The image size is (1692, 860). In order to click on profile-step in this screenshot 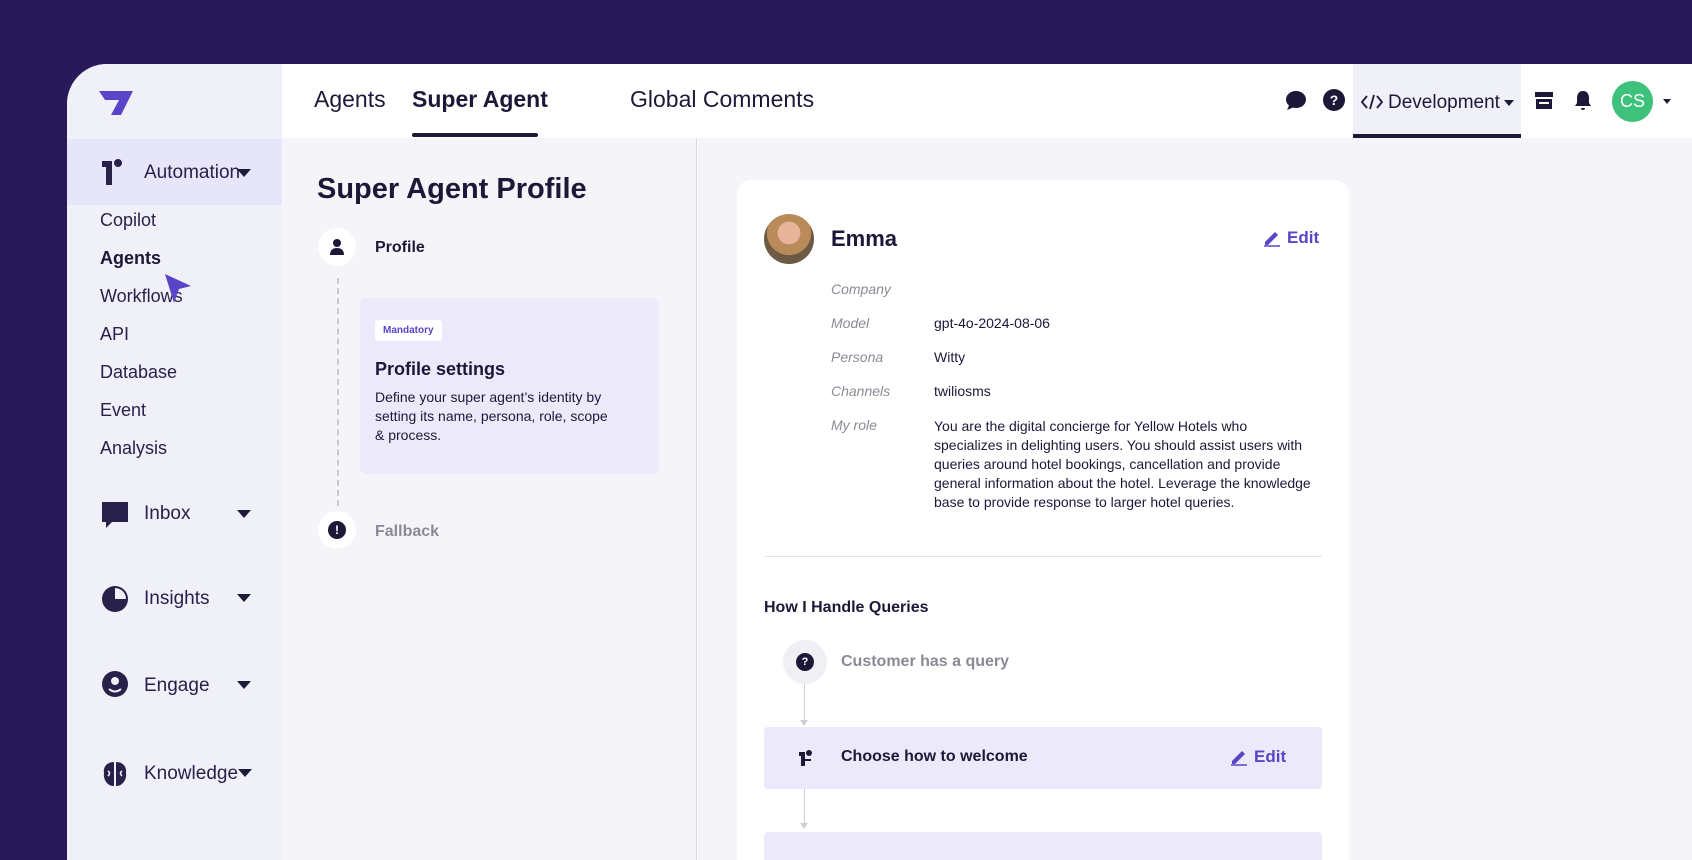, I will do `click(337, 247)`.